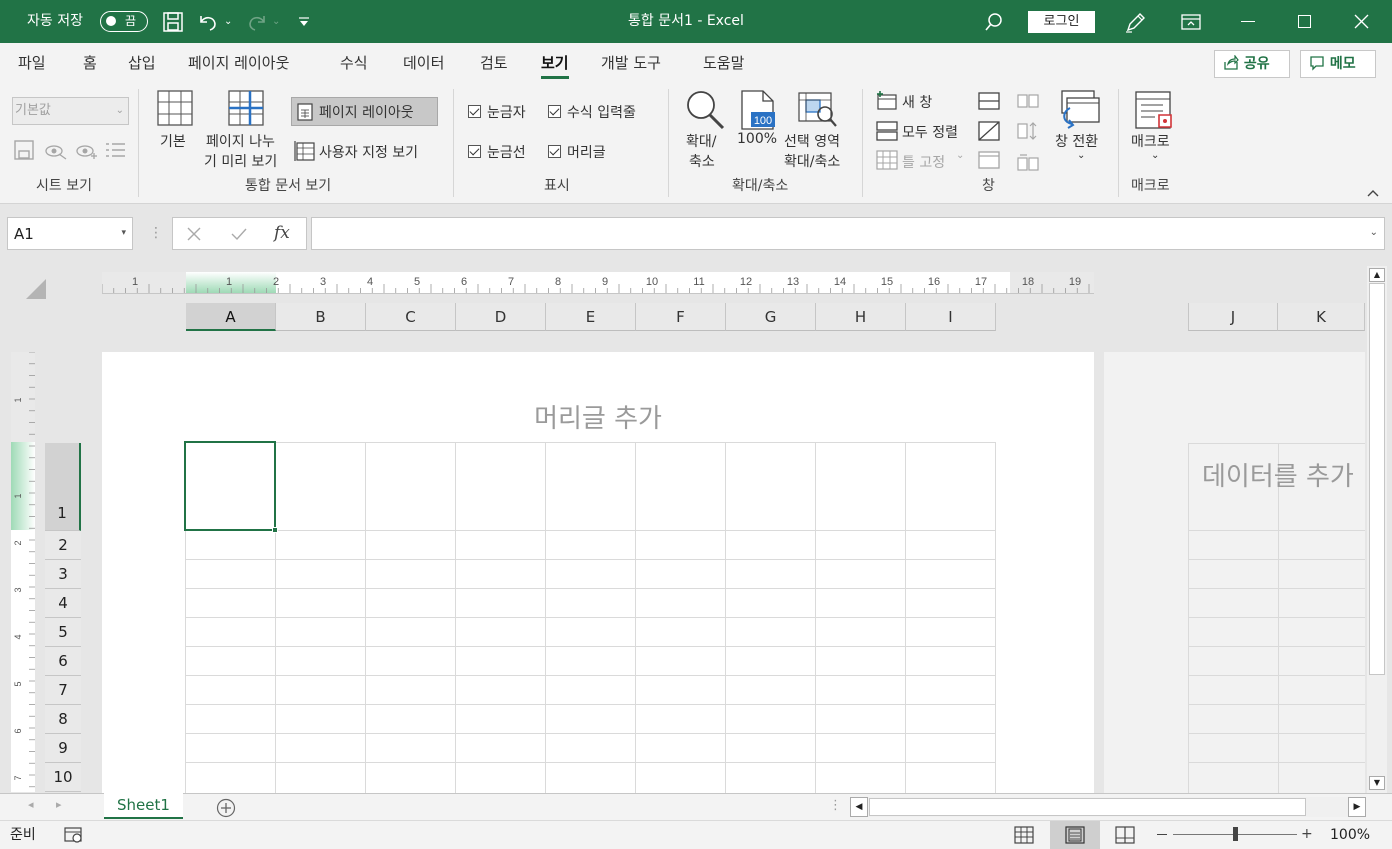 The image size is (1392, 849). I want to click on row-header-10: 10, so click(63, 777).